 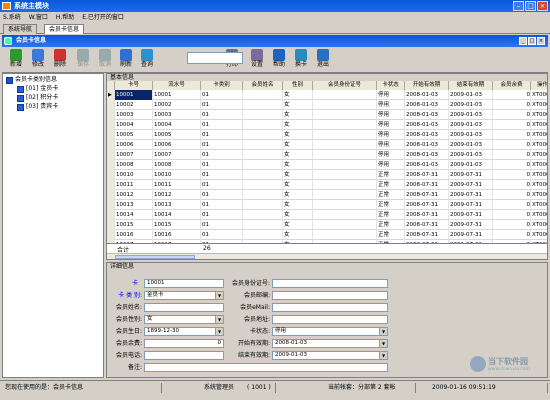 I want to click on tree-item: [03] 贵宾卡, so click(x=37, y=107).